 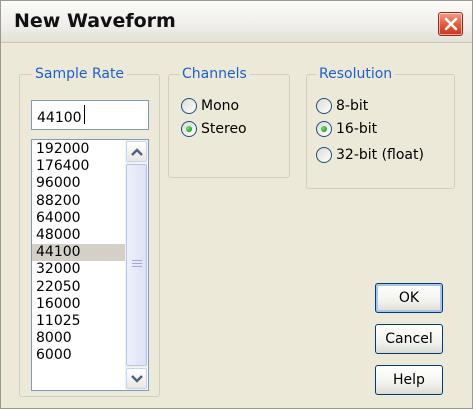 What do you see at coordinates (78, 201) in the screenshot?
I see `list-item: 88200` at bounding box center [78, 201].